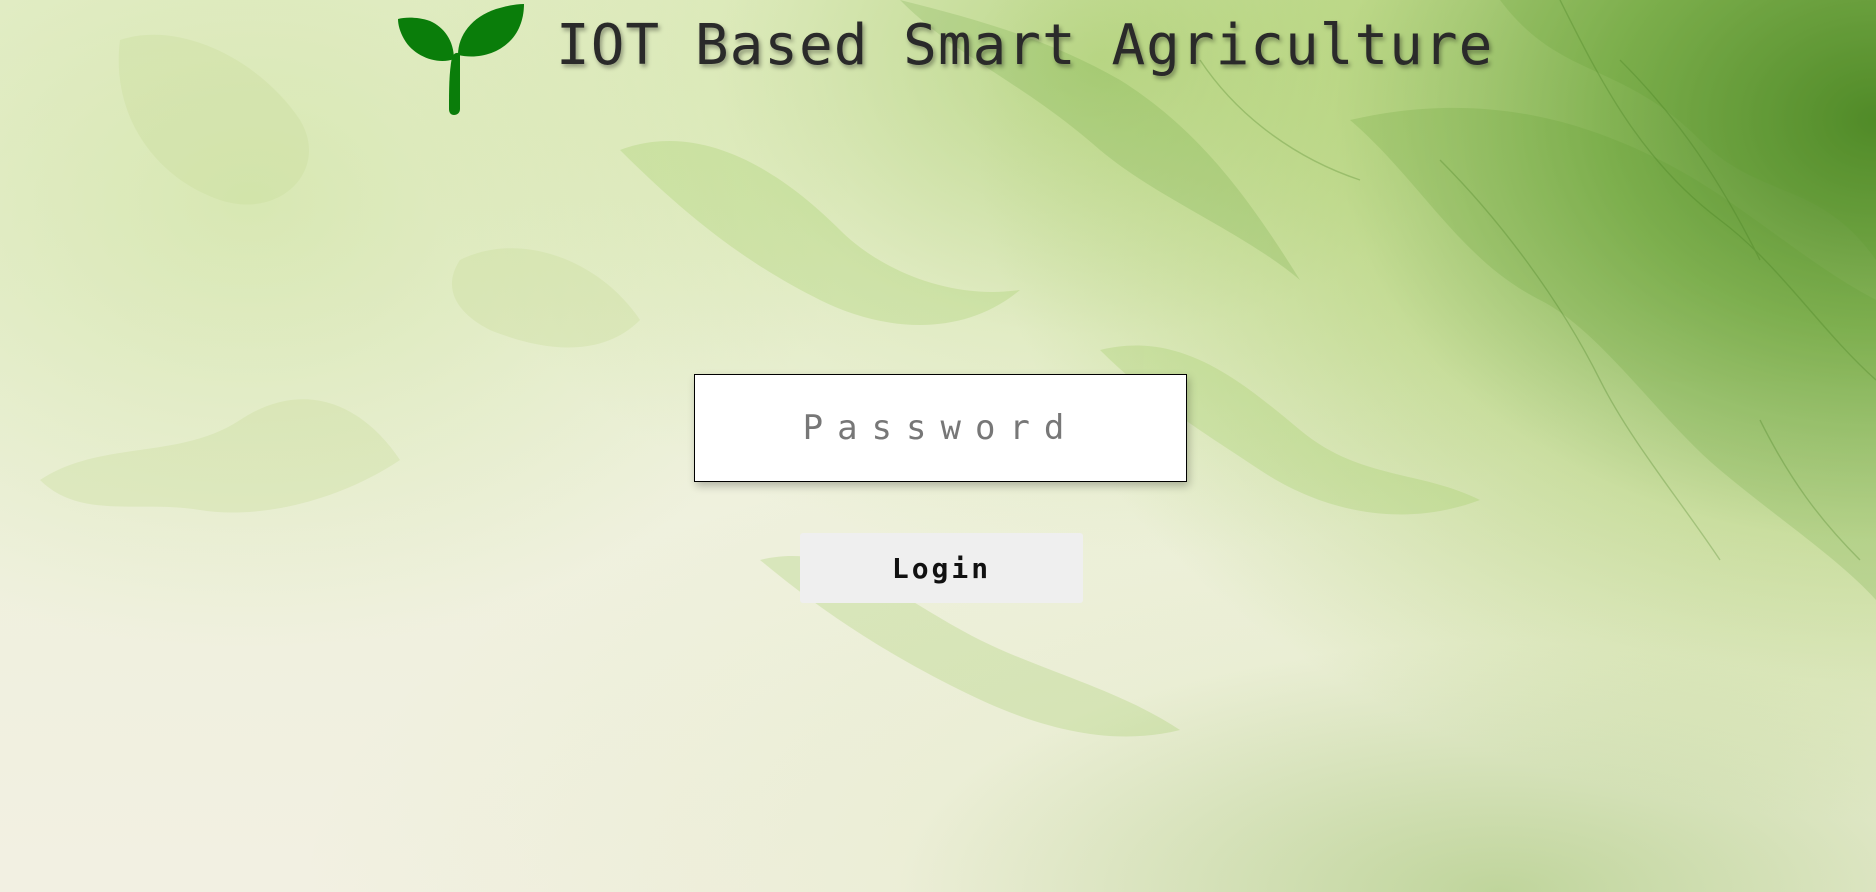 Image resolution: width=1876 pixels, height=892 pixels. I want to click on app-header: IOT Based Smart Agriculture, so click(944, 60).